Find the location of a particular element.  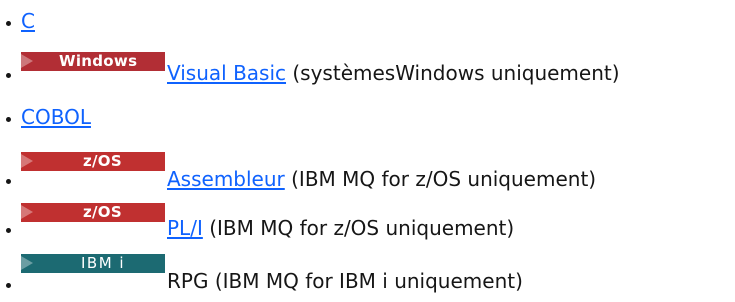

link-c: C is located at coordinates (28, 21).